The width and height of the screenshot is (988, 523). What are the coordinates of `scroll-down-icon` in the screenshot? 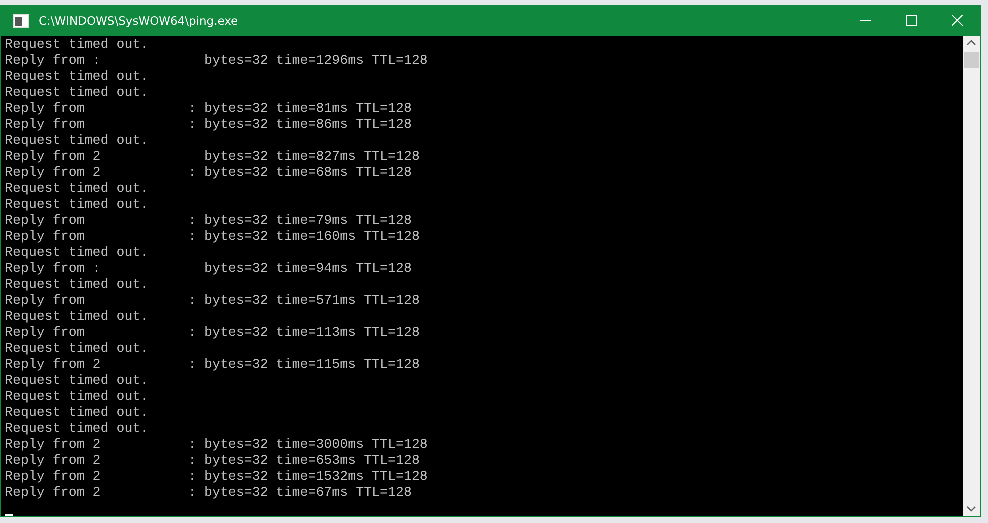 It's located at (971, 509).